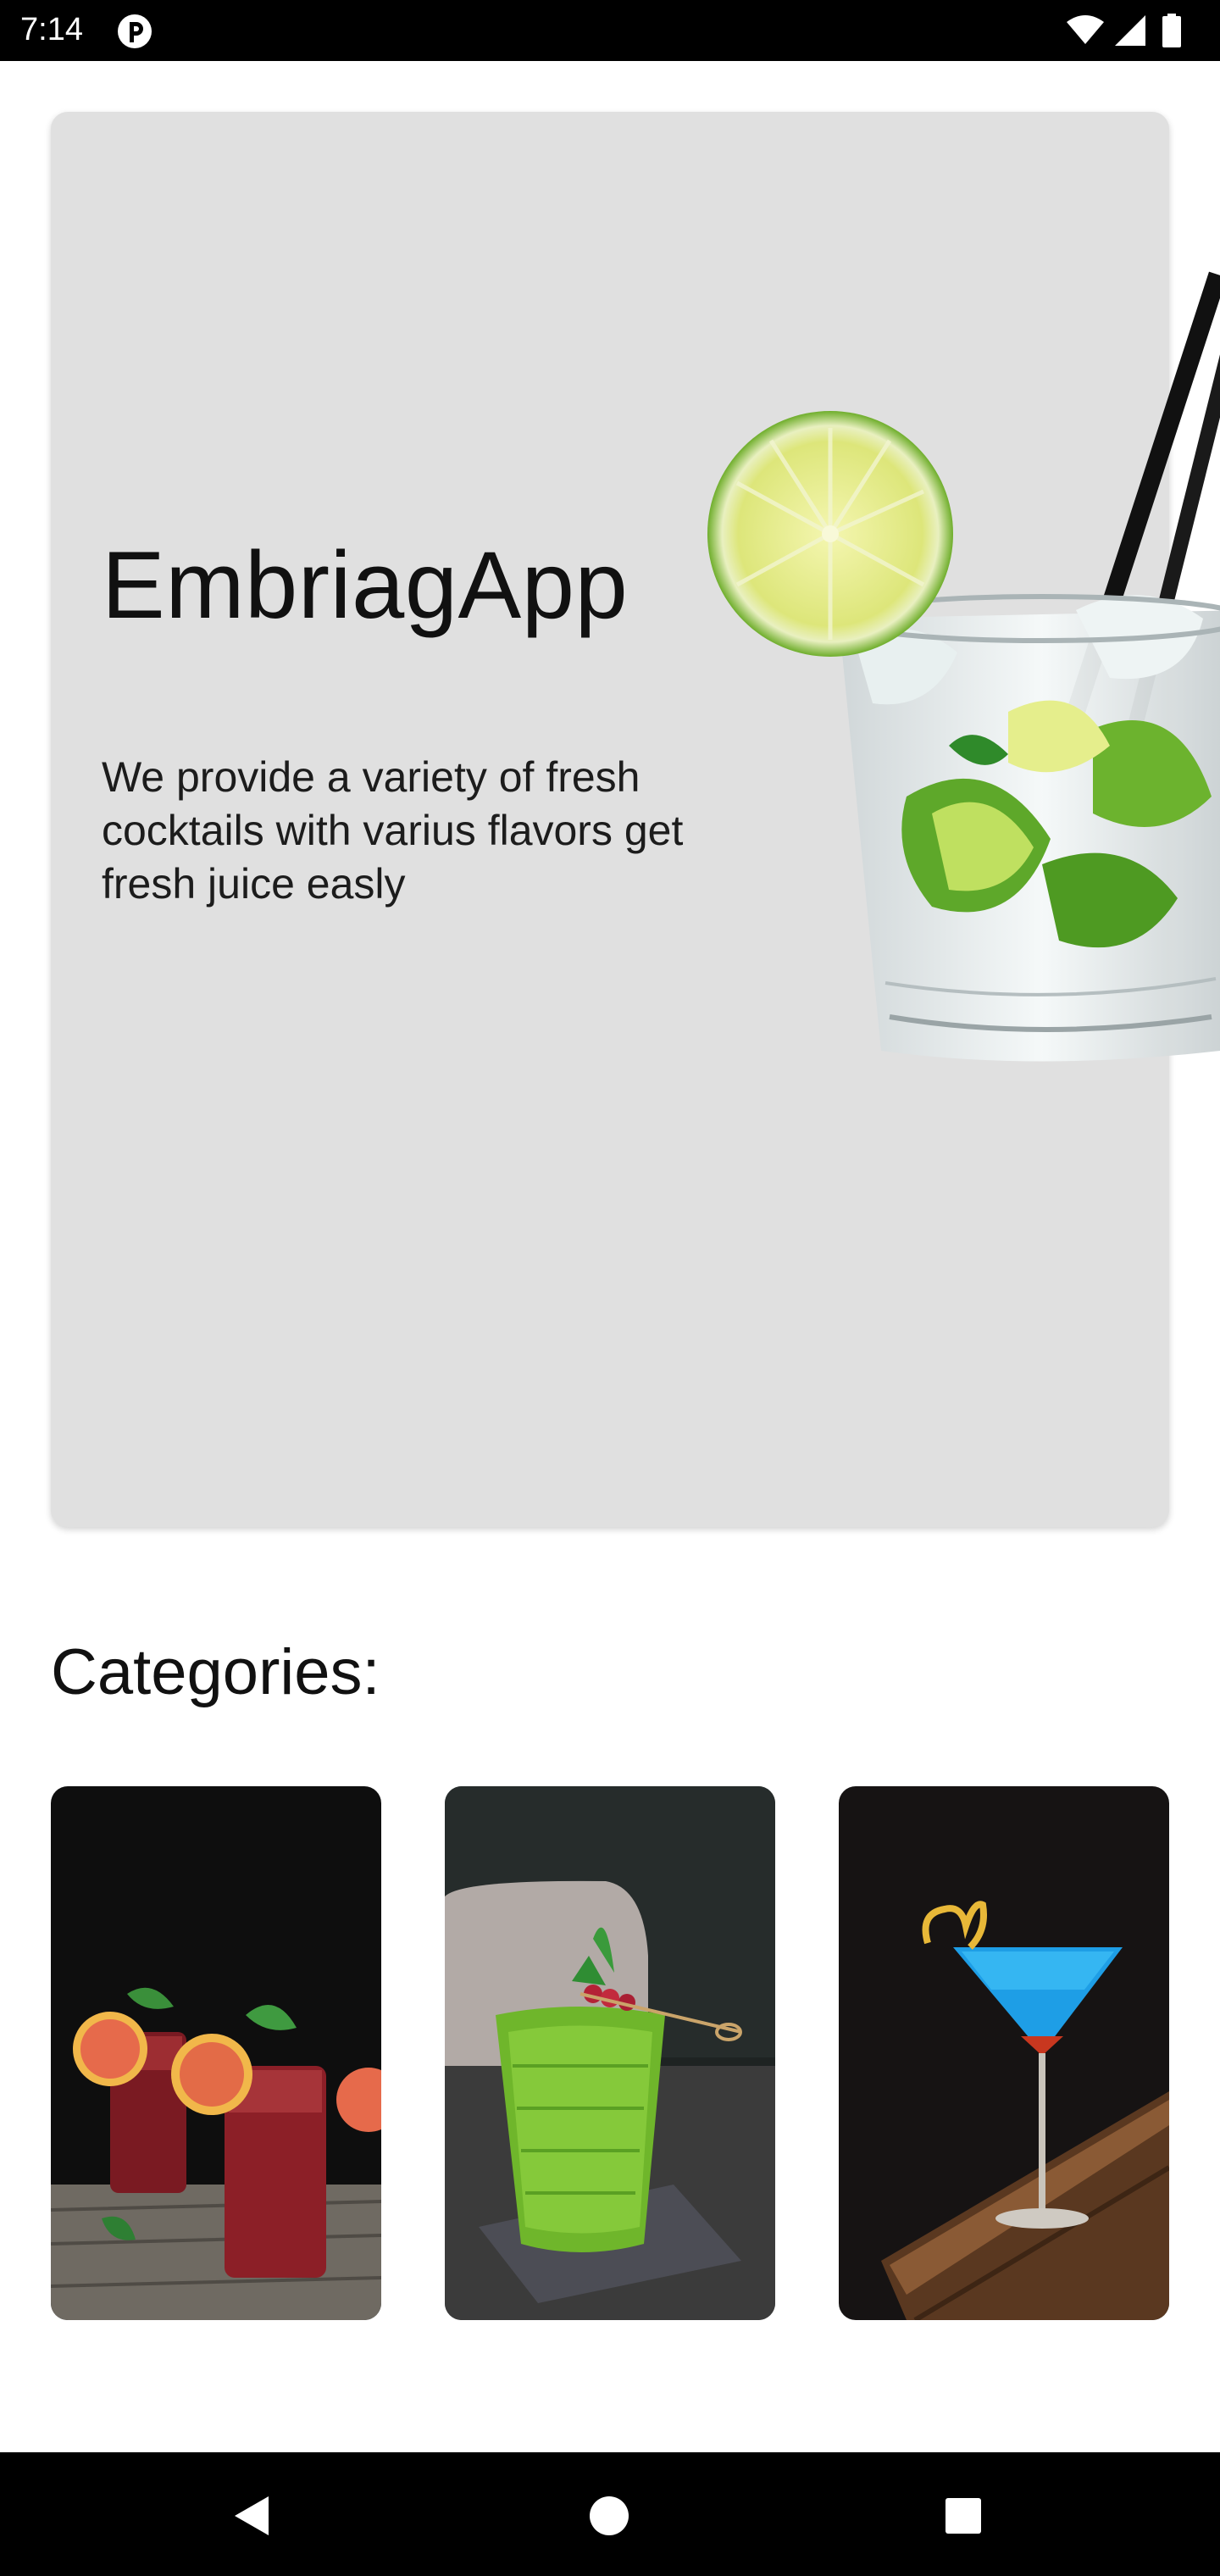 Image resolution: width=1220 pixels, height=2576 pixels. What do you see at coordinates (610, 30) in the screenshot?
I see `status-bar: 7:14` at bounding box center [610, 30].